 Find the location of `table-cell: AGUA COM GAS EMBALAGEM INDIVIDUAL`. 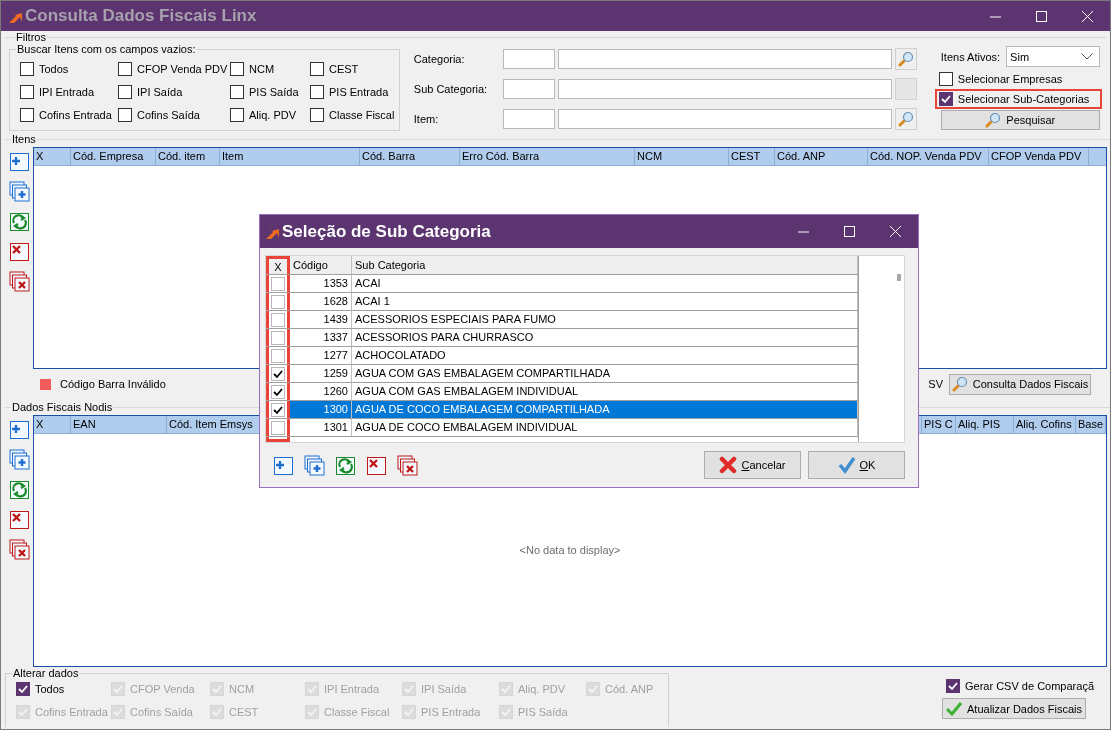

table-cell: AGUA COM GAS EMBALAGEM INDIVIDUAL is located at coordinates (605, 391).